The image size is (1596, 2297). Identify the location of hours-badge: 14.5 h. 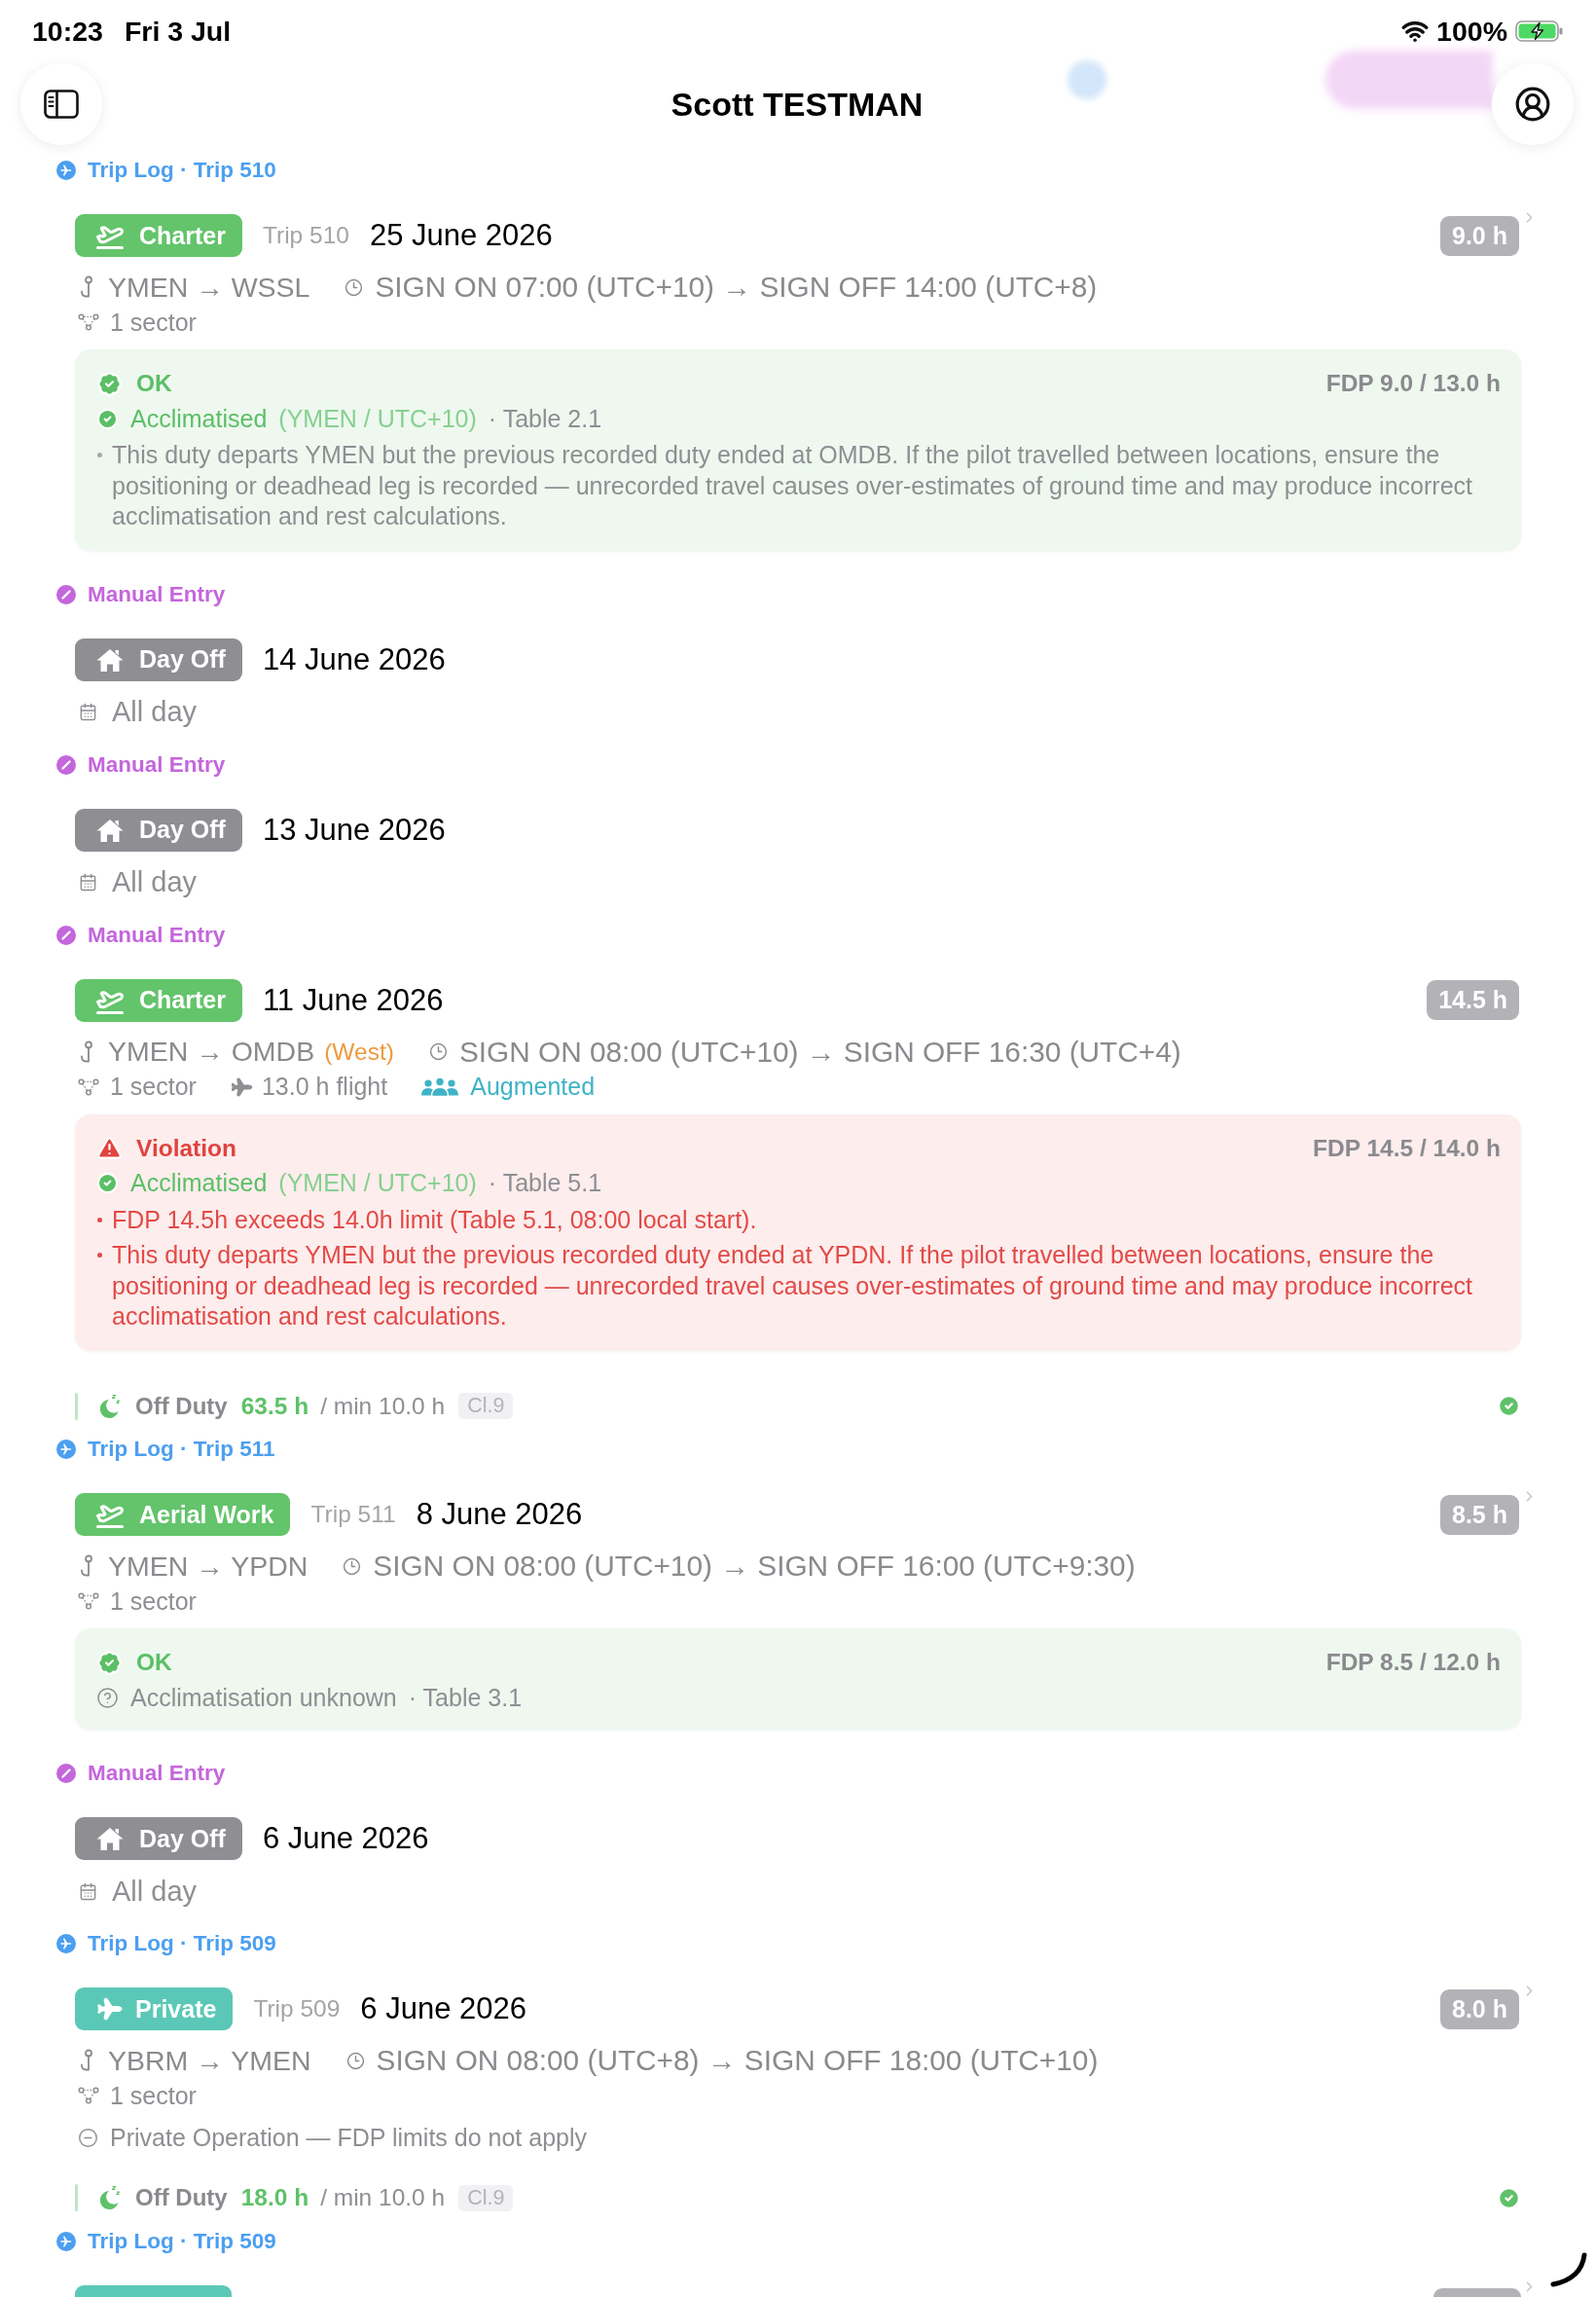
(1473, 1000).